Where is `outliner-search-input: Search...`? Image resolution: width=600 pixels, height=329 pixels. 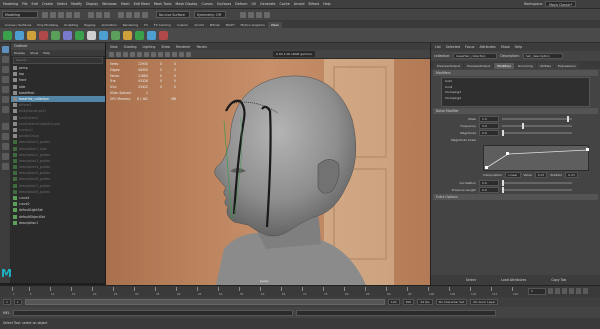 outliner-search-input: Search... is located at coordinates (58, 60).